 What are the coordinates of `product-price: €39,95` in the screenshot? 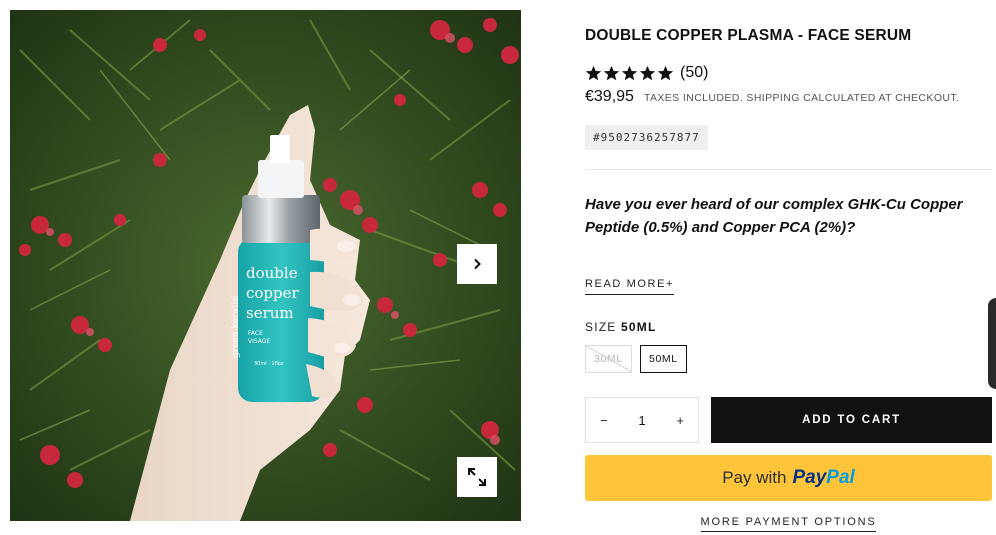 It's located at (609, 96).